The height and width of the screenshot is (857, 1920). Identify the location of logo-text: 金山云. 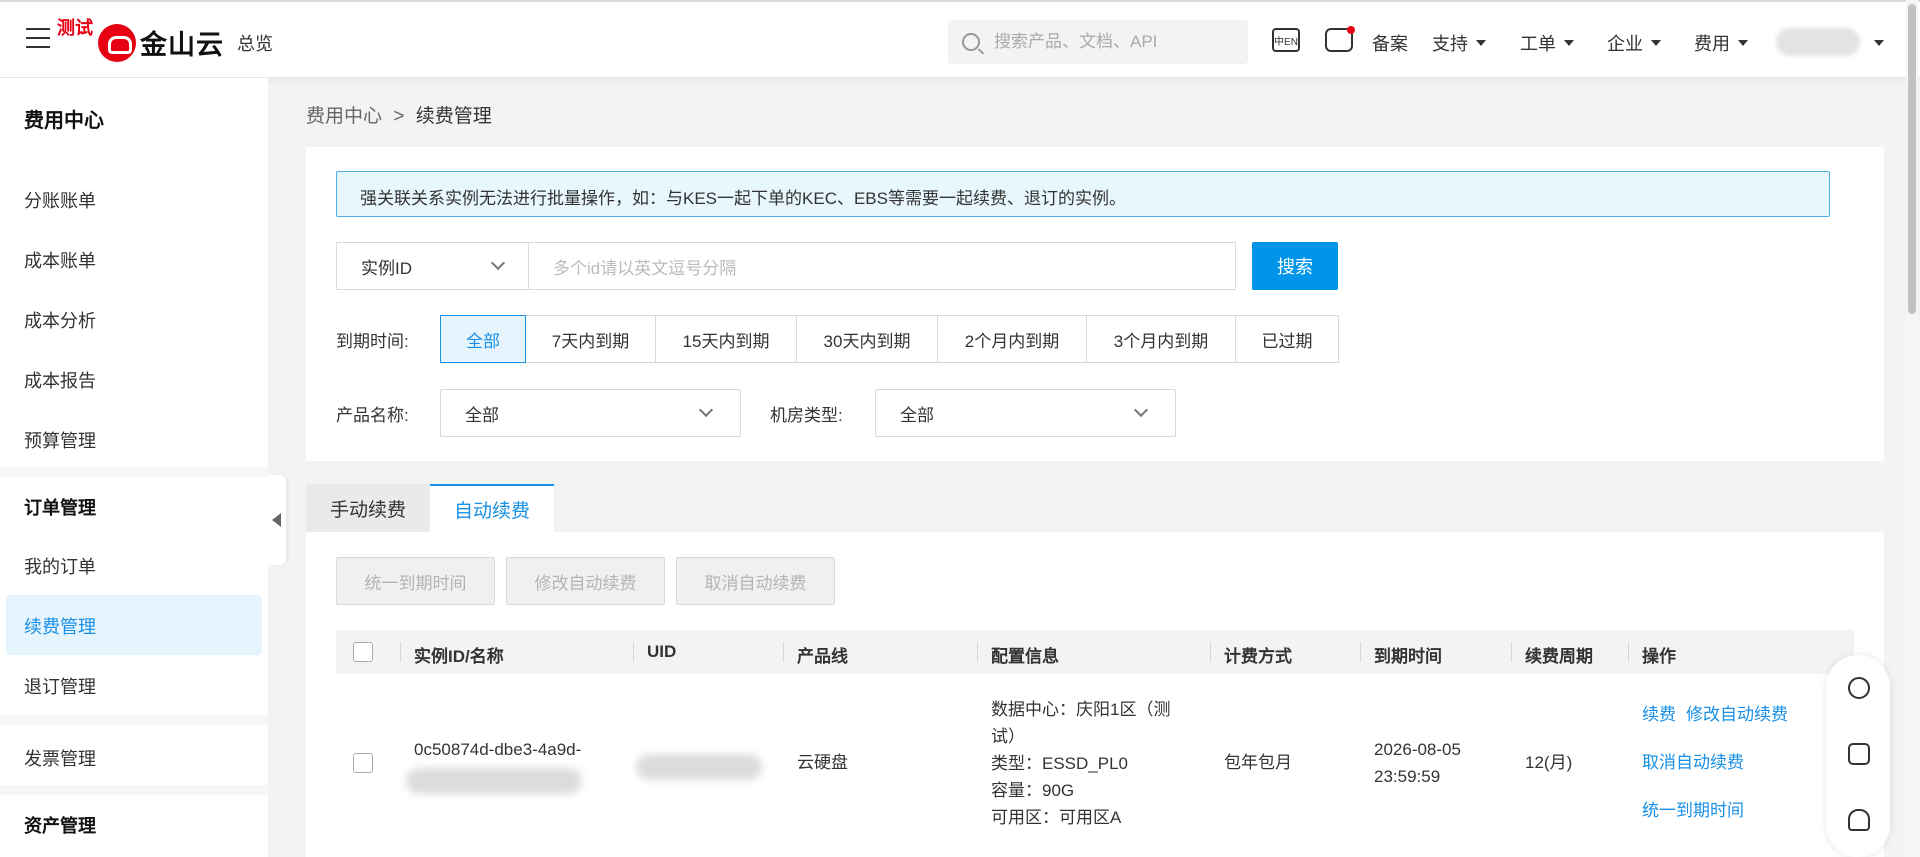
(182, 45).